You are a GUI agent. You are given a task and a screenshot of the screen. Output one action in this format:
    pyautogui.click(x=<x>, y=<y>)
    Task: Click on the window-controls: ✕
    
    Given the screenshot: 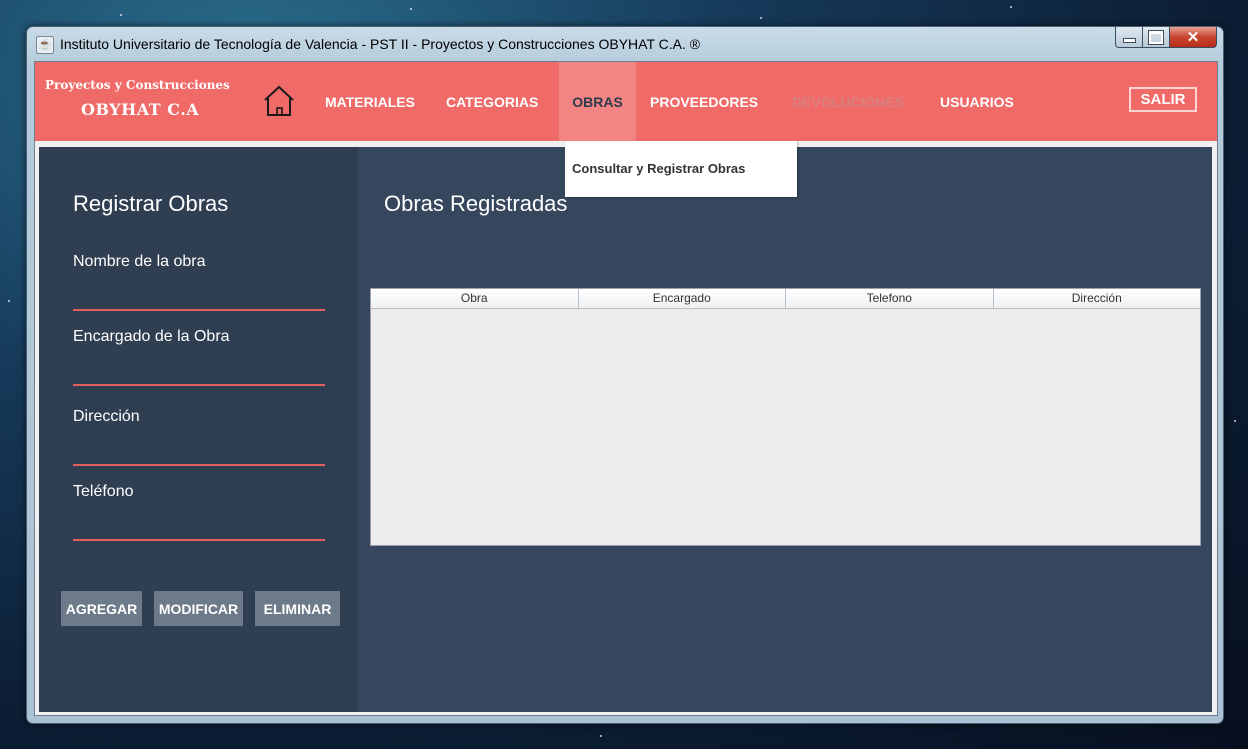 What is the action you would take?
    pyautogui.click(x=1166, y=38)
    